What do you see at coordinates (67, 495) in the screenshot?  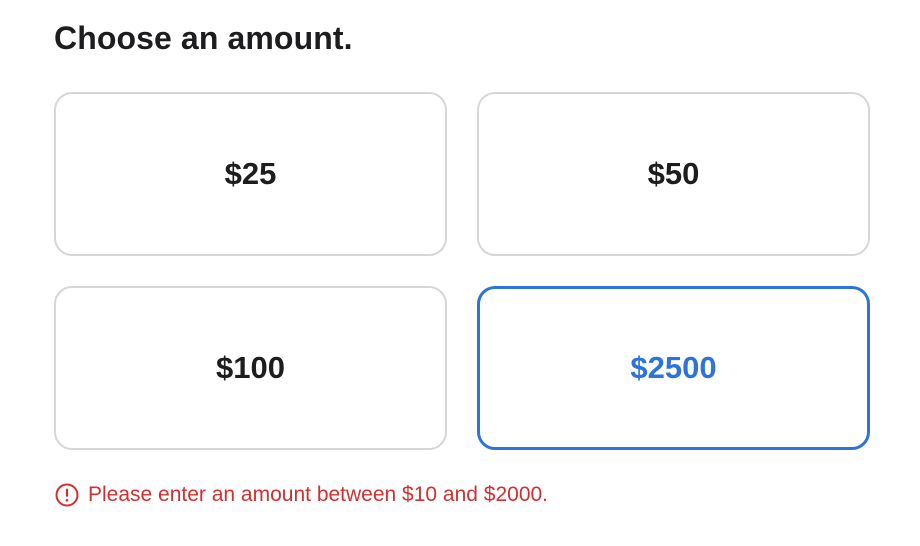 I see `alert-circle-icon` at bounding box center [67, 495].